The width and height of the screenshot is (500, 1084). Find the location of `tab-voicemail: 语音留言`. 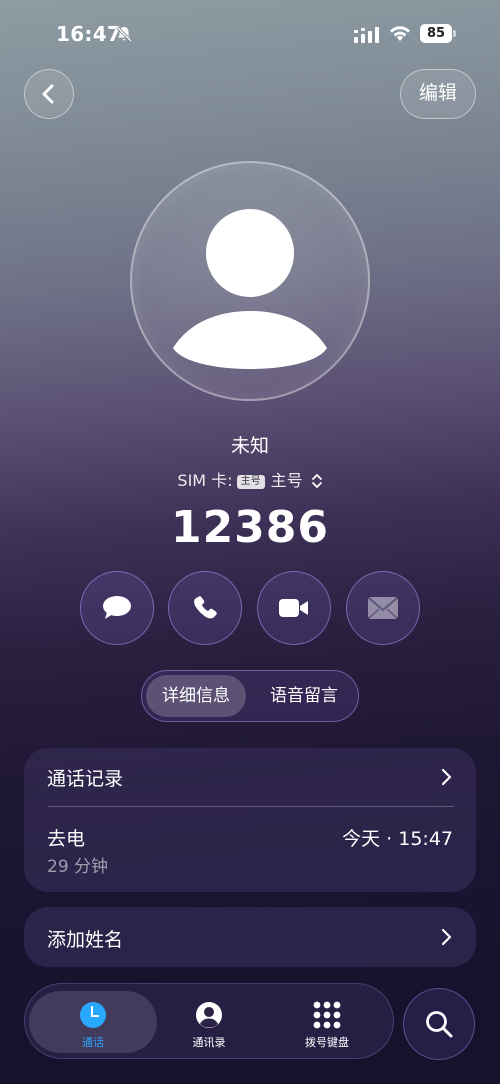

tab-voicemail: 语音留言 is located at coordinates (304, 696).